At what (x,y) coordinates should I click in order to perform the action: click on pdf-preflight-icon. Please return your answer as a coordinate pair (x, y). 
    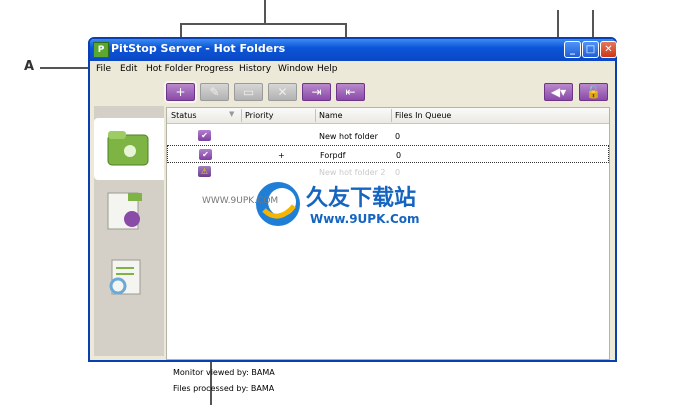
    Looking at the image, I should click on (124, 211).